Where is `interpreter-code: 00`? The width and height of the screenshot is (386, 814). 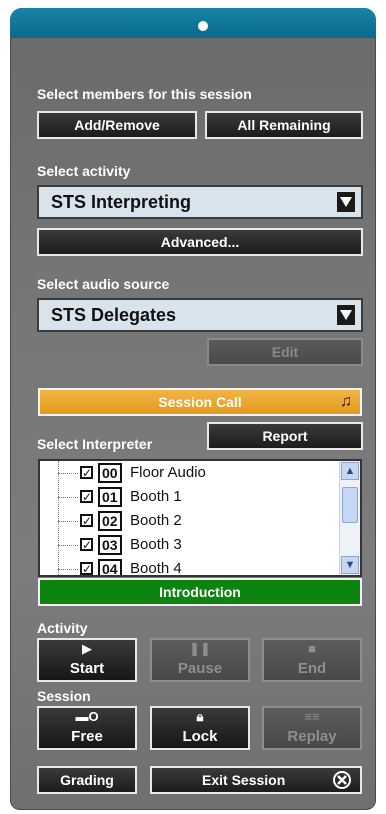 interpreter-code: 00 is located at coordinates (110, 473).